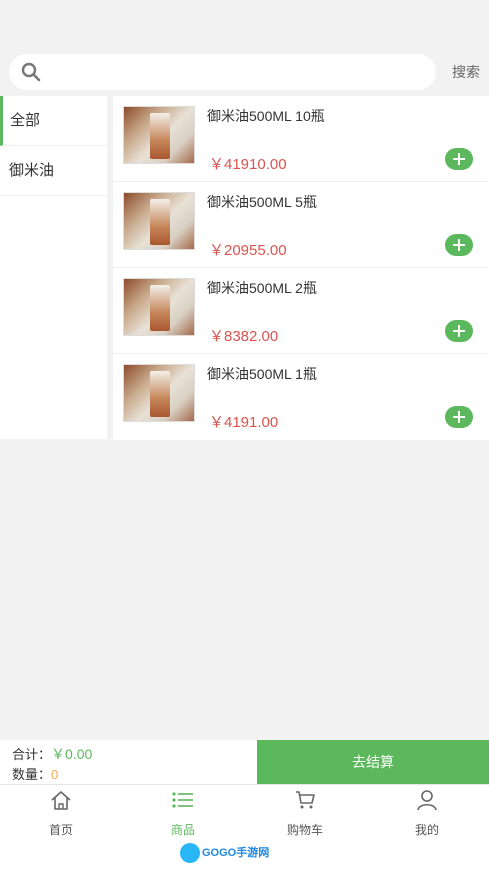  I want to click on tab-products-label: 商品, so click(182, 830).